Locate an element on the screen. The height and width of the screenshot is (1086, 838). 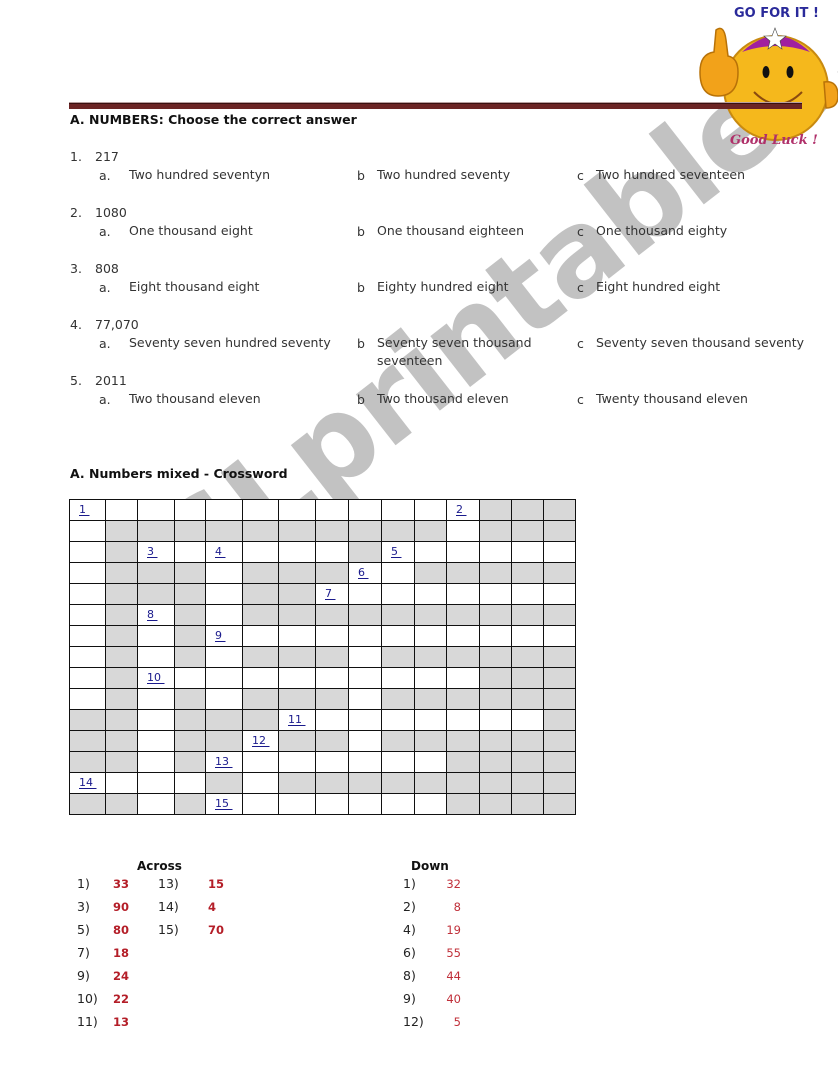
grid-cell: 6 is located at coordinates (365, 573).